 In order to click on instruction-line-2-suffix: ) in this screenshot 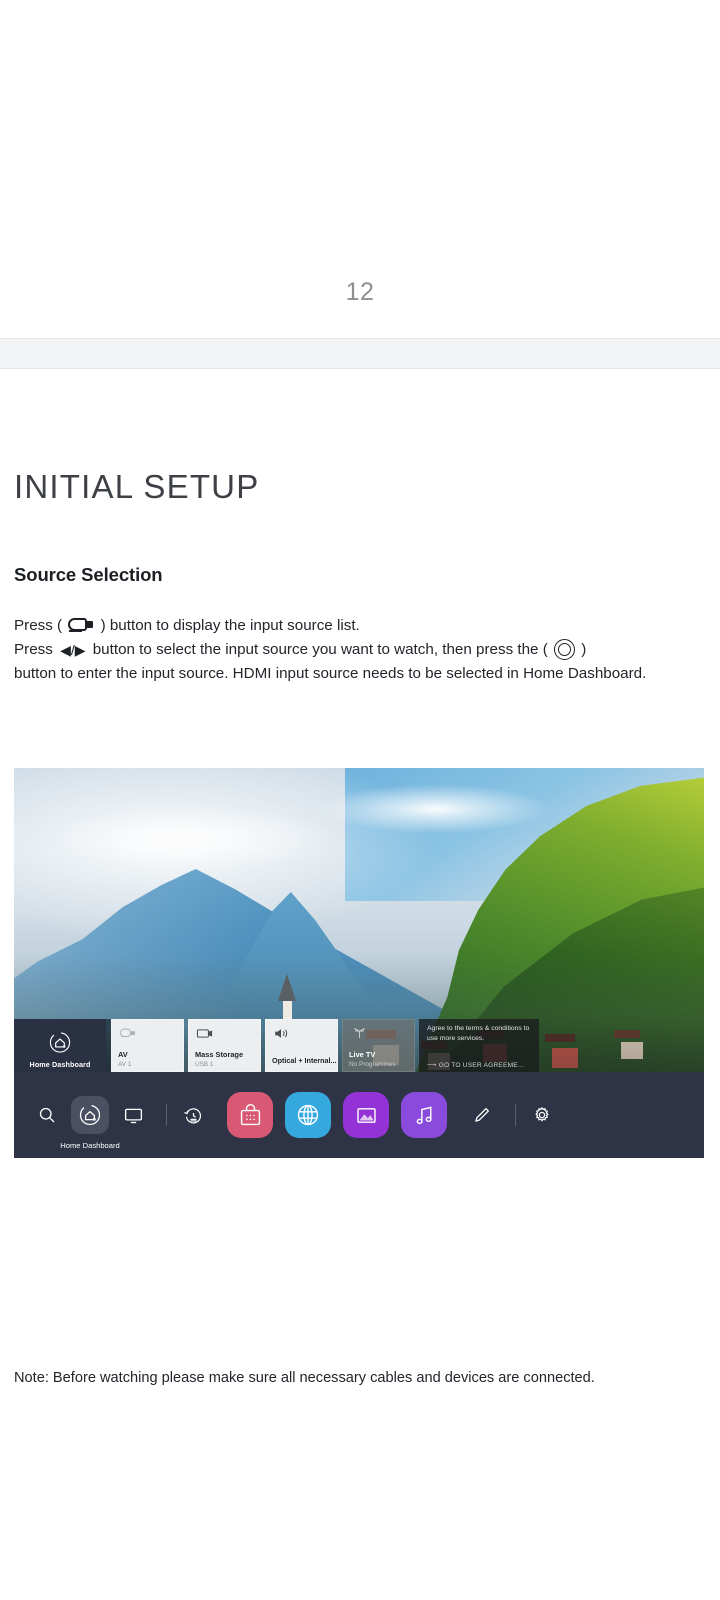, I will do `click(584, 650)`.